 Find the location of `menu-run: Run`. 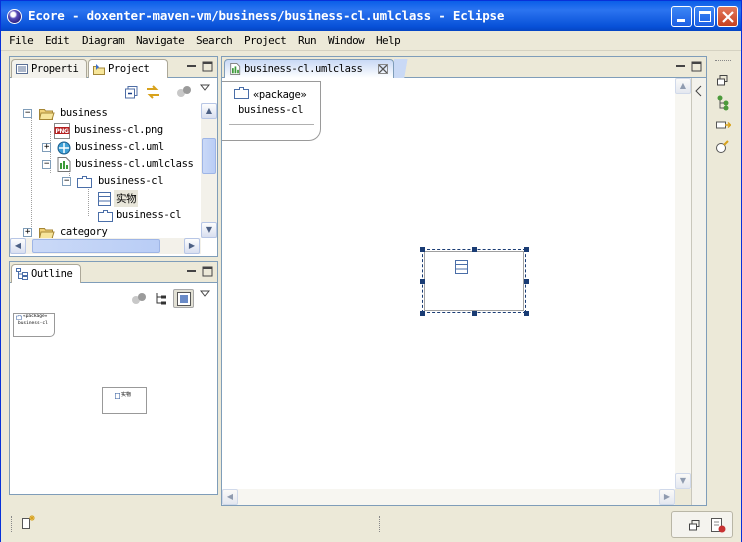

menu-run: Run is located at coordinates (307, 40).